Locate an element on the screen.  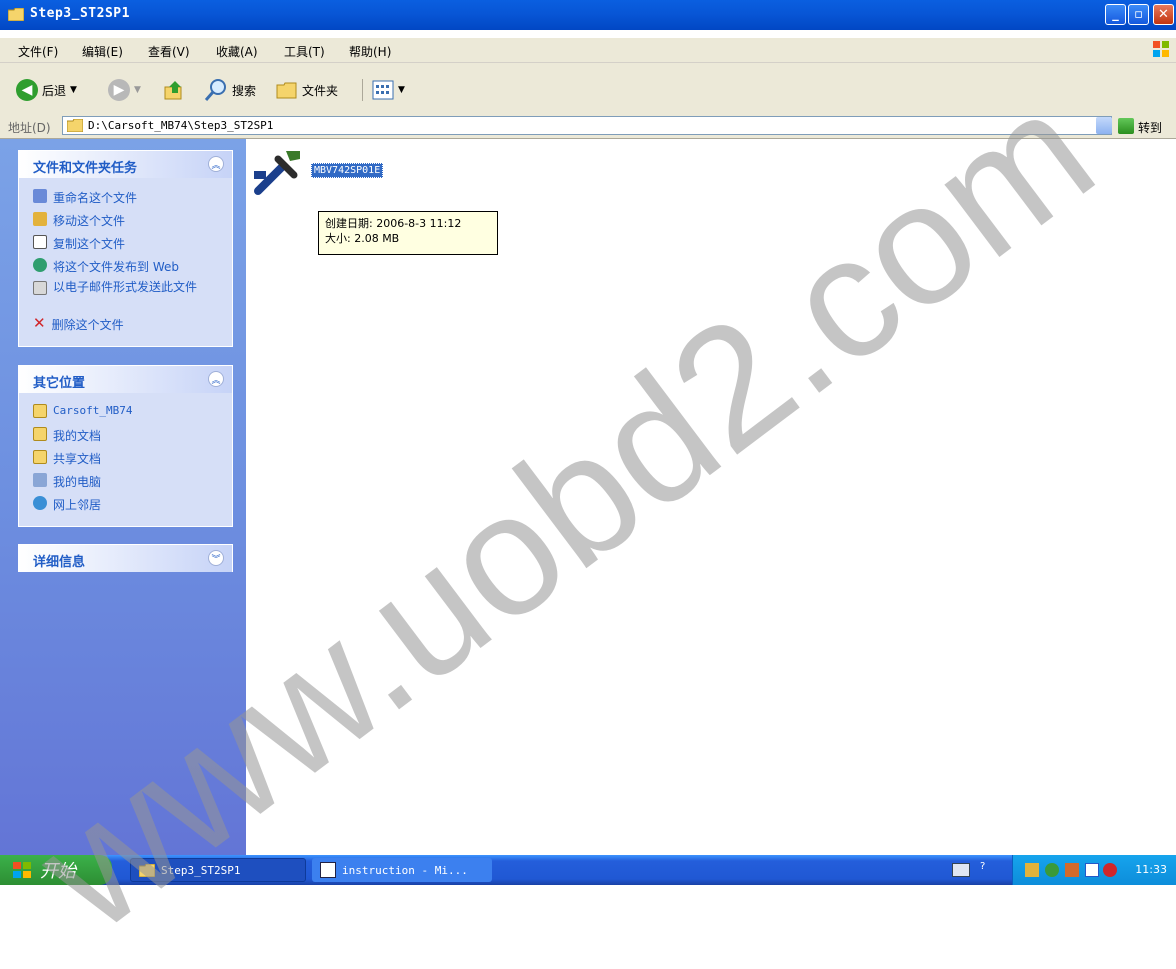
panel-title: 文件和文件夹任务 is located at coordinates (85, 168).